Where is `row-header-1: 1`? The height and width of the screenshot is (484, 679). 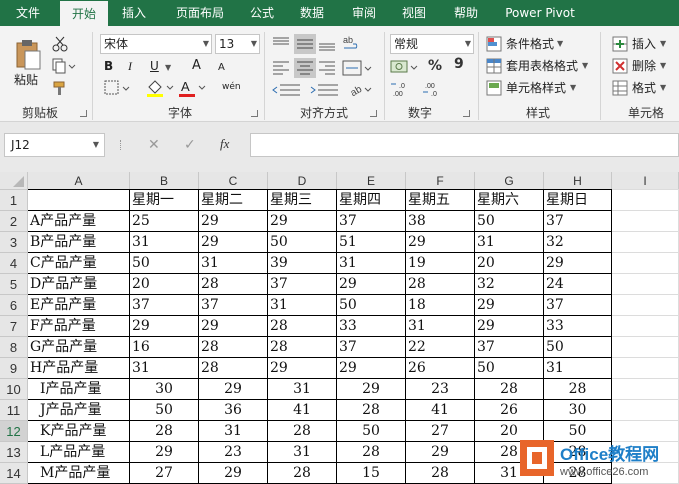
row-header-1: 1 is located at coordinates (14, 200).